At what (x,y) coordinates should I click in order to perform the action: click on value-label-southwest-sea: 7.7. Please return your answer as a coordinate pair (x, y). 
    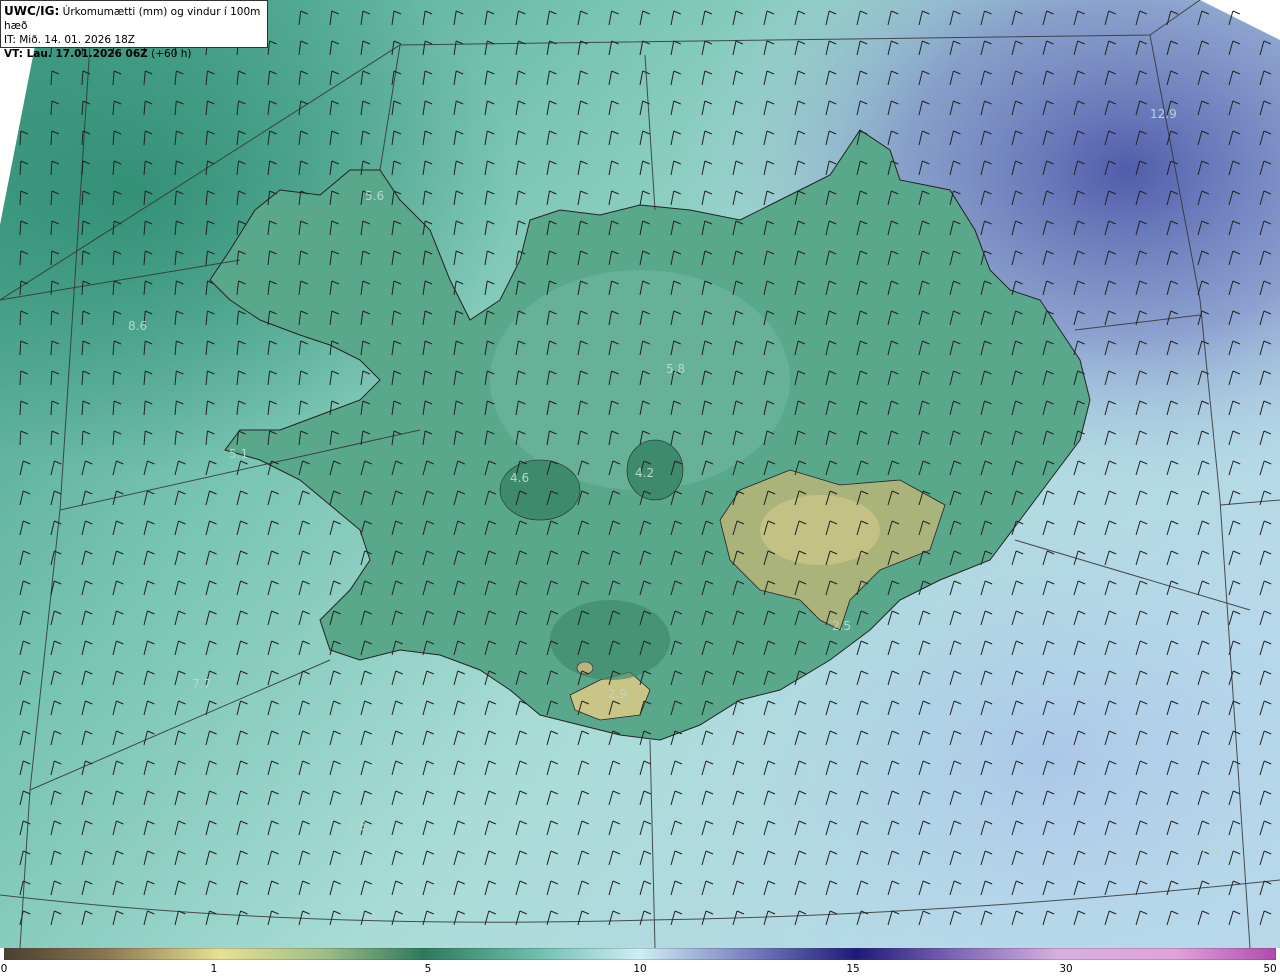
    Looking at the image, I should click on (201, 684).